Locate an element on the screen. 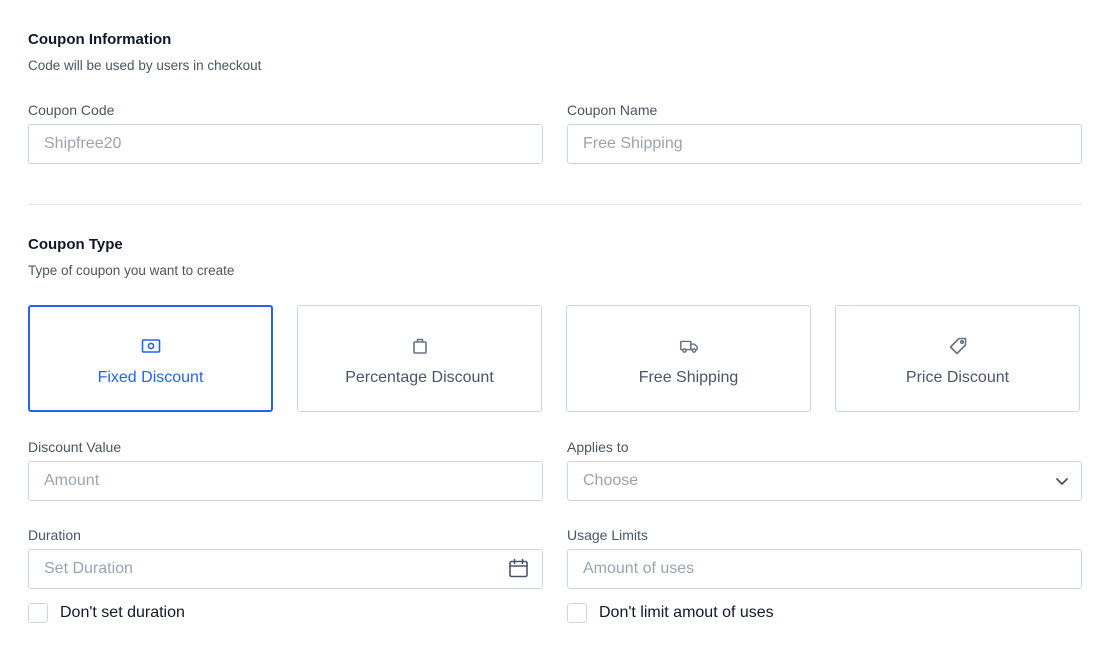 Image resolution: width=1110 pixels, height=665 pixels. coupon-type-label: Price Discount is located at coordinates (957, 377).